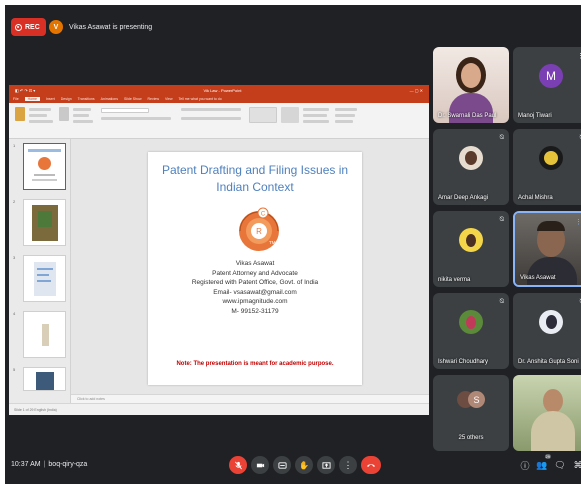  What do you see at coordinates (471, 413) in the screenshot?
I see `participants-overflow-tile: S 25 others` at bounding box center [471, 413].